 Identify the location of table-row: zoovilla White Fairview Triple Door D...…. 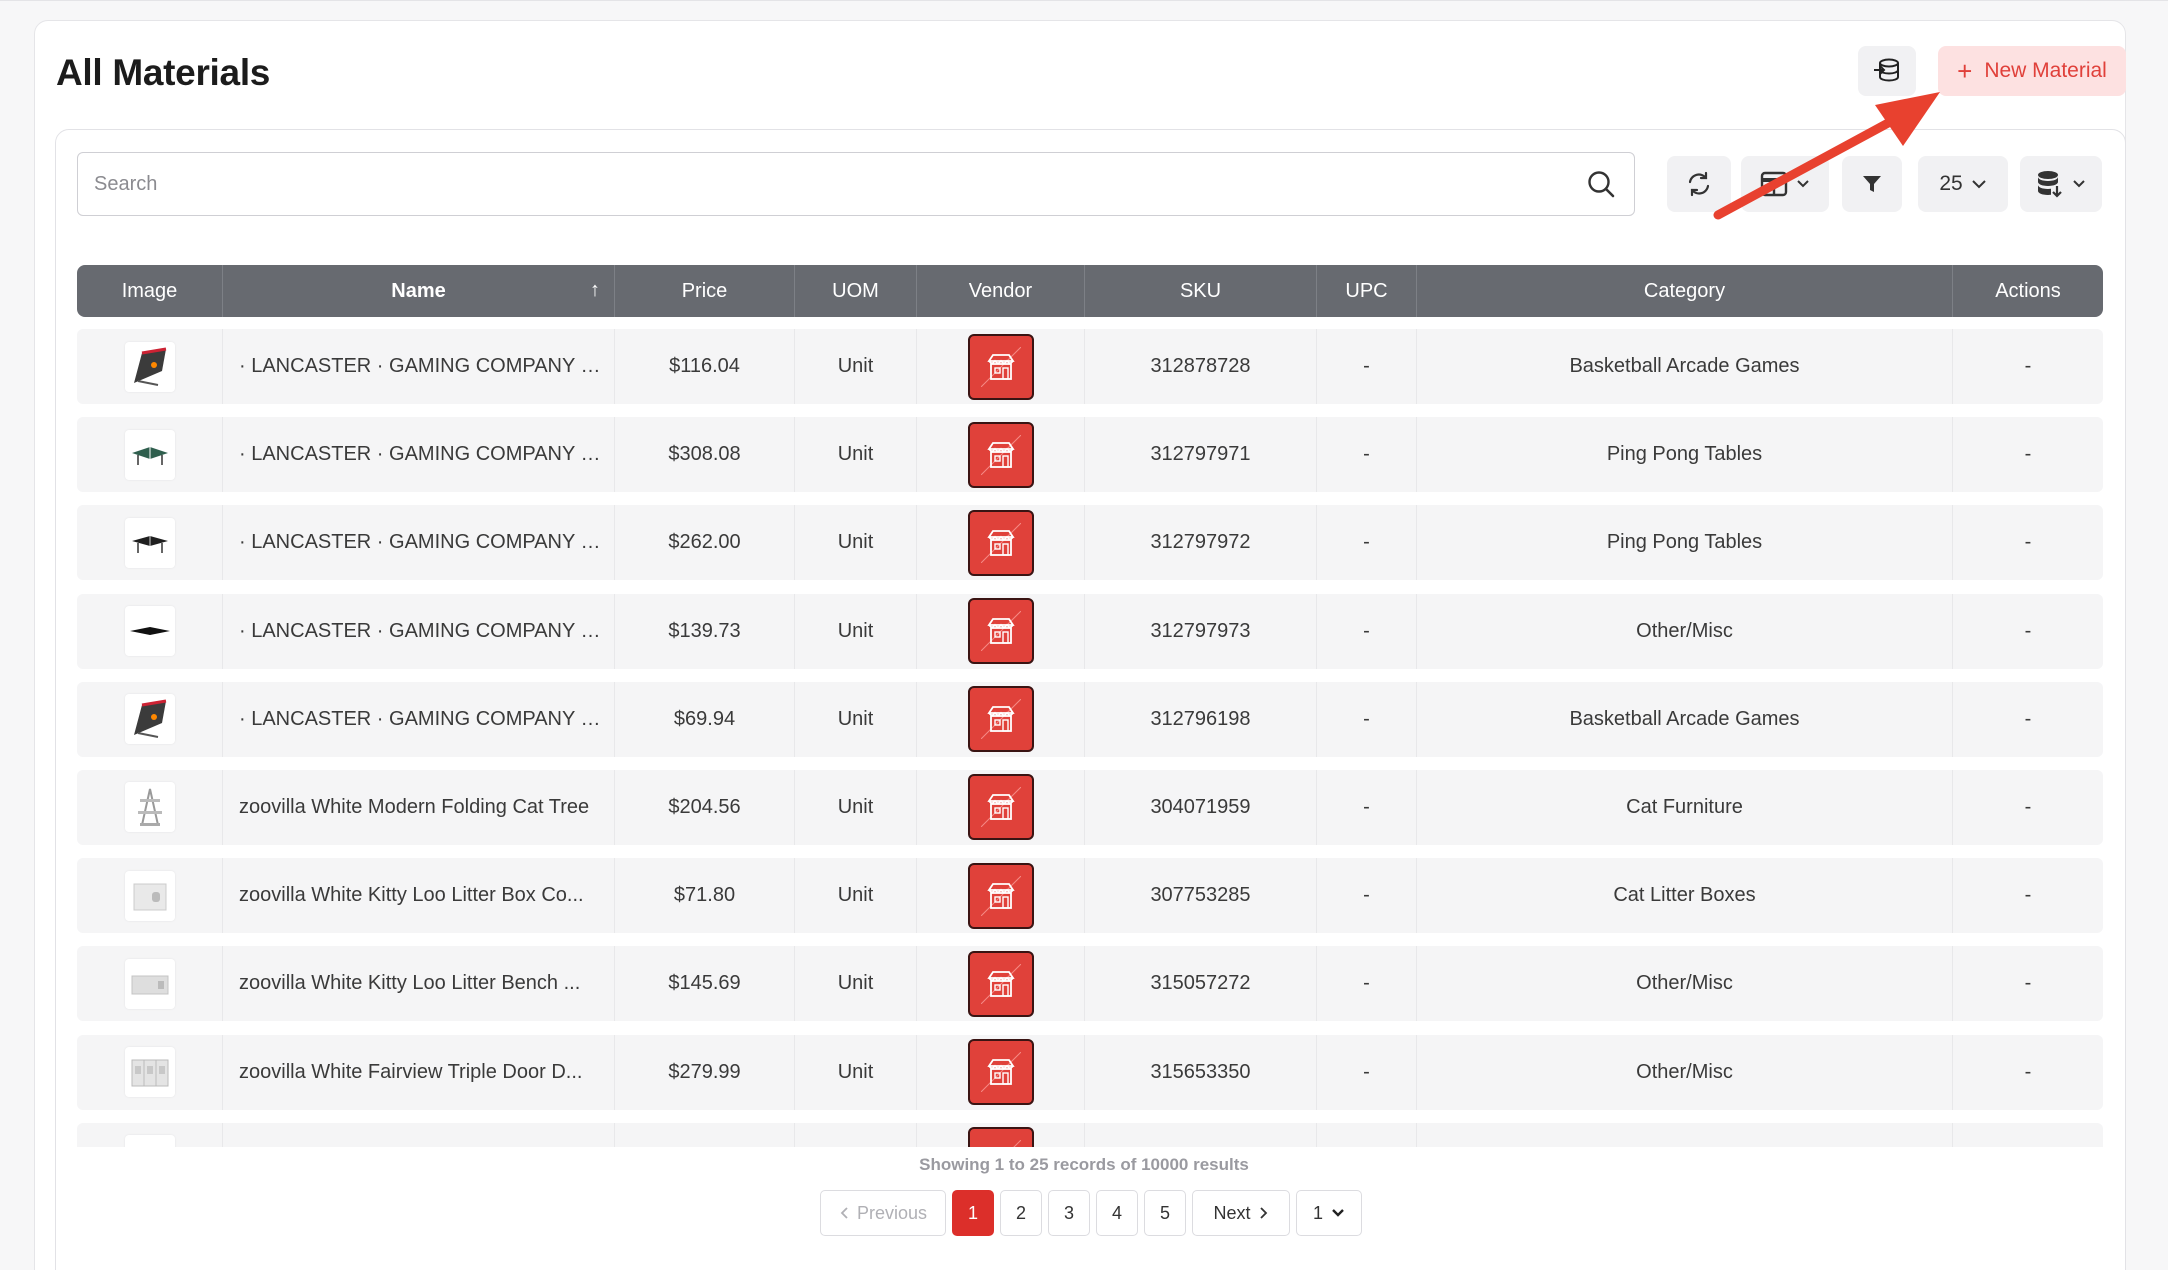
(1090, 1072).